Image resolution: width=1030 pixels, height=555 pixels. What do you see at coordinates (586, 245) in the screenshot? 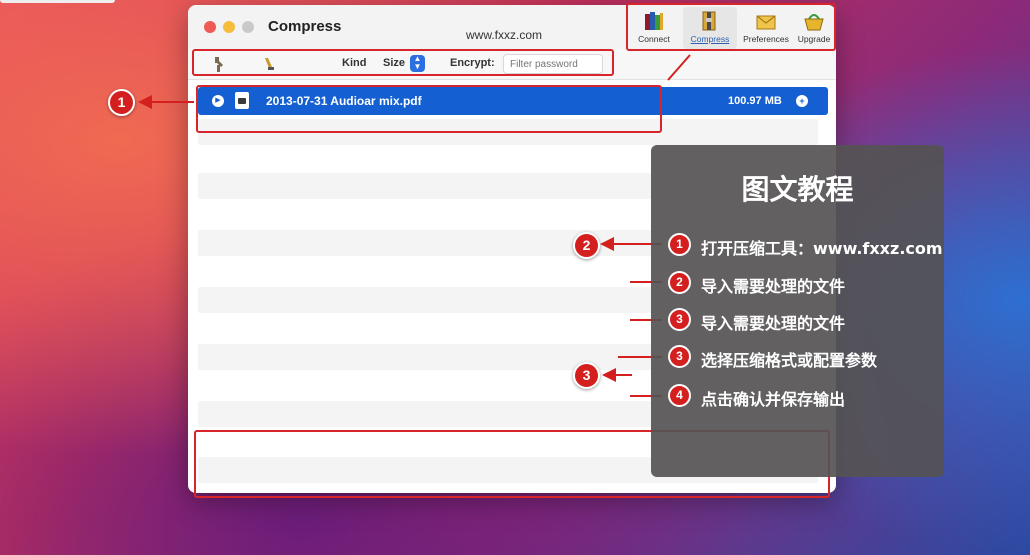
I see `callout-badge-2: 2` at bounding box center [586, 245].